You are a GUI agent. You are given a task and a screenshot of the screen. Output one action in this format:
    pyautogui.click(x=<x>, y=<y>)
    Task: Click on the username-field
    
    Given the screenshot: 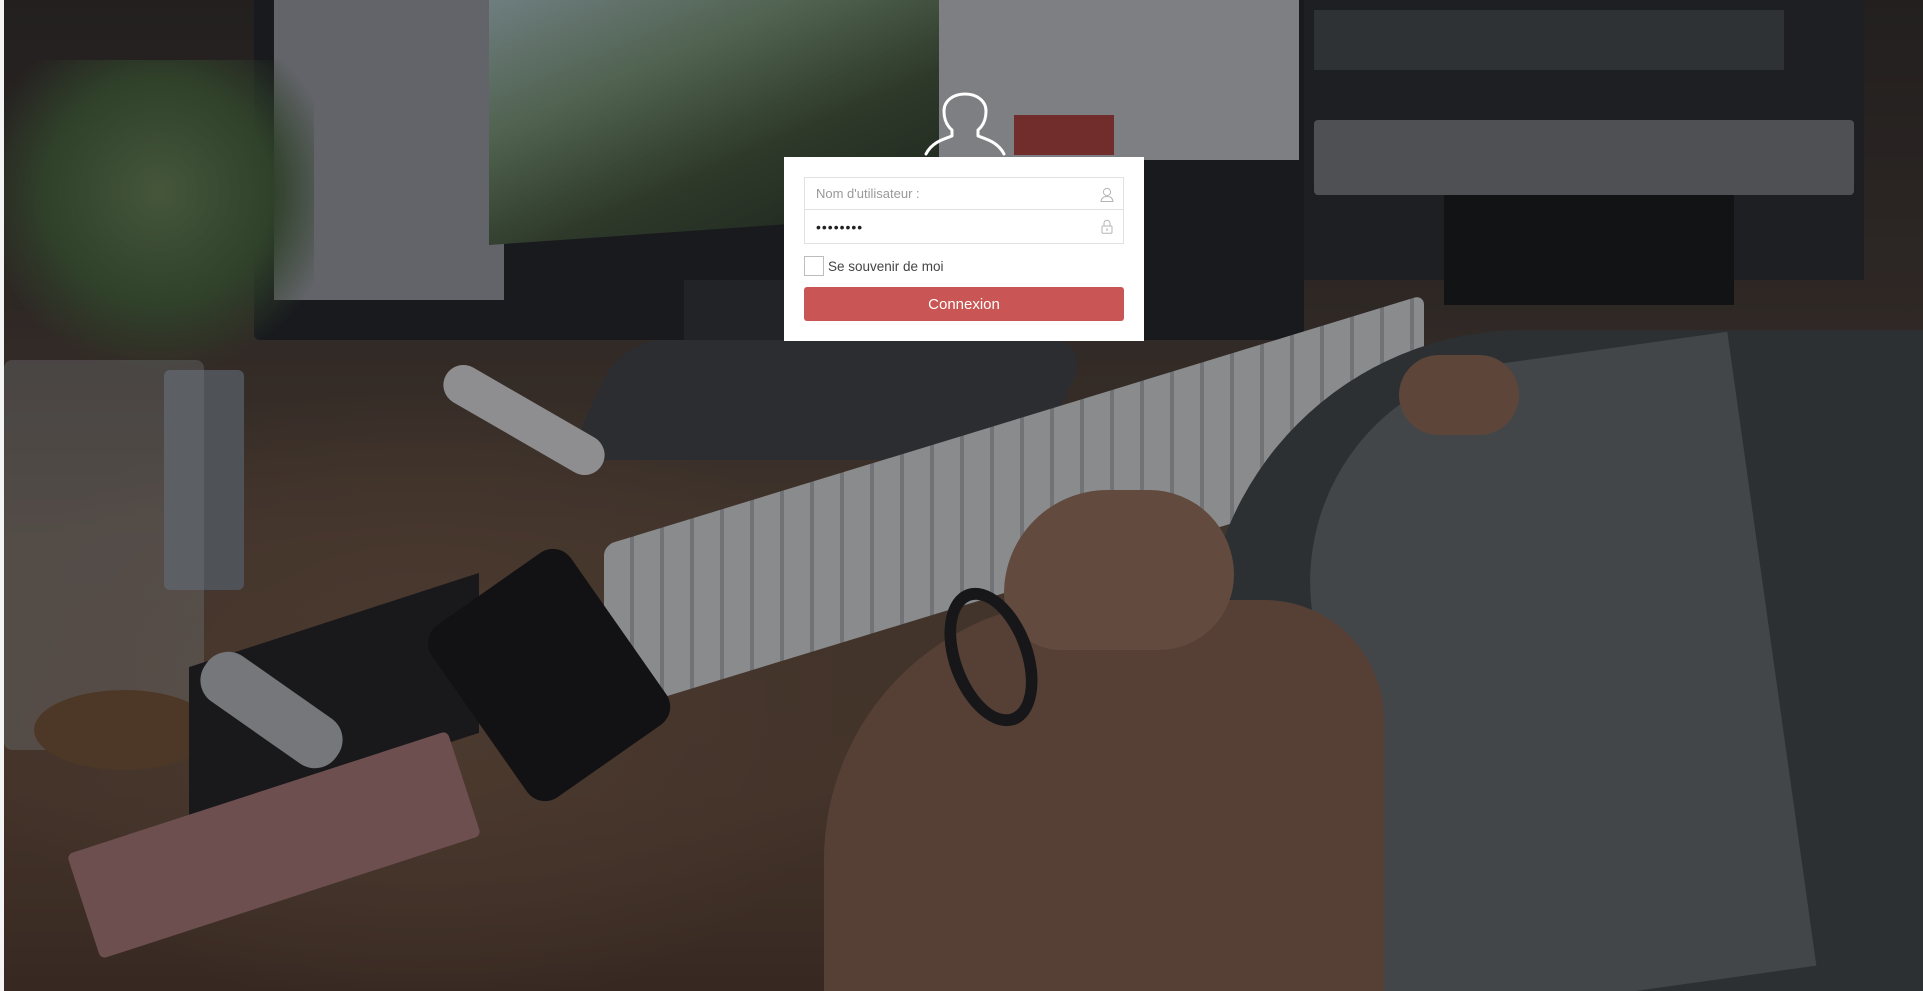 What is the action you would take?
    pyautogui.click(x=964, y=193)
    